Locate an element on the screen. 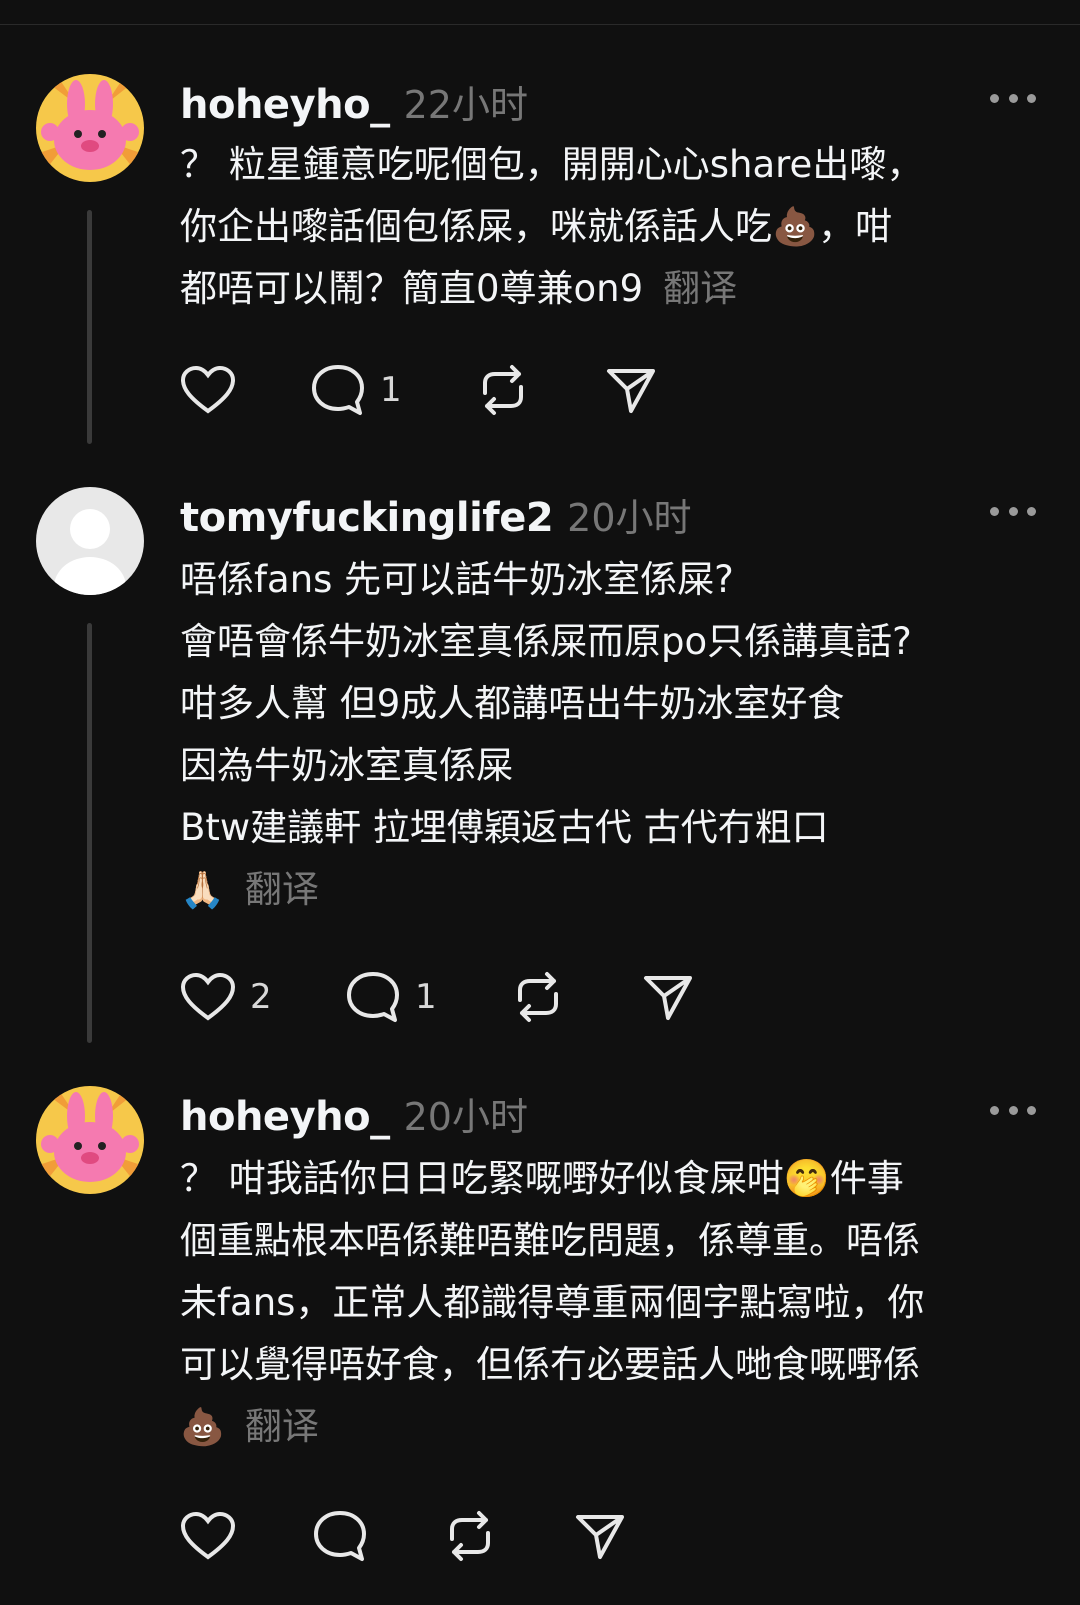  post-header: hoheyho_ 22小时 is located at coordinates (354, 101).